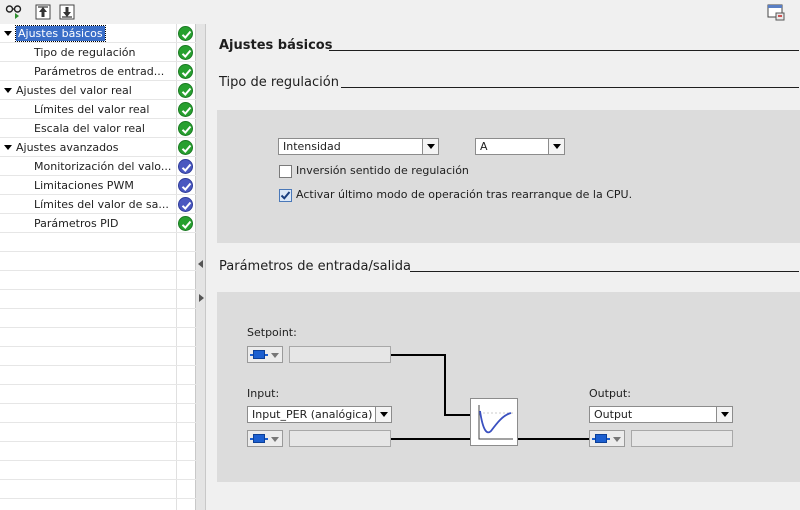 The image size is (800, 510). I want to click on input-wire, so click(431, 439).